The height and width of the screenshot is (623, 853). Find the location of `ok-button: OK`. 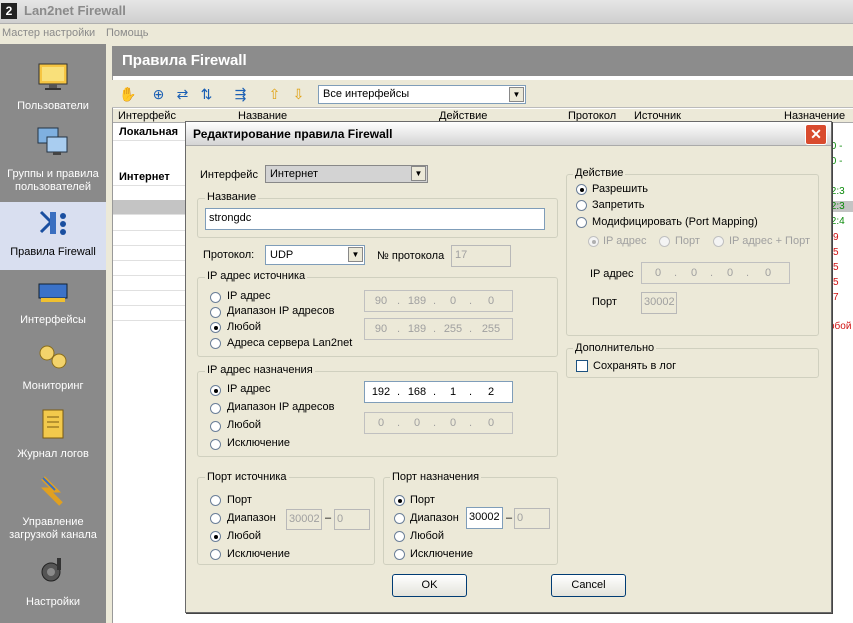

ok-button: OK is located at coordinates (429, 585).